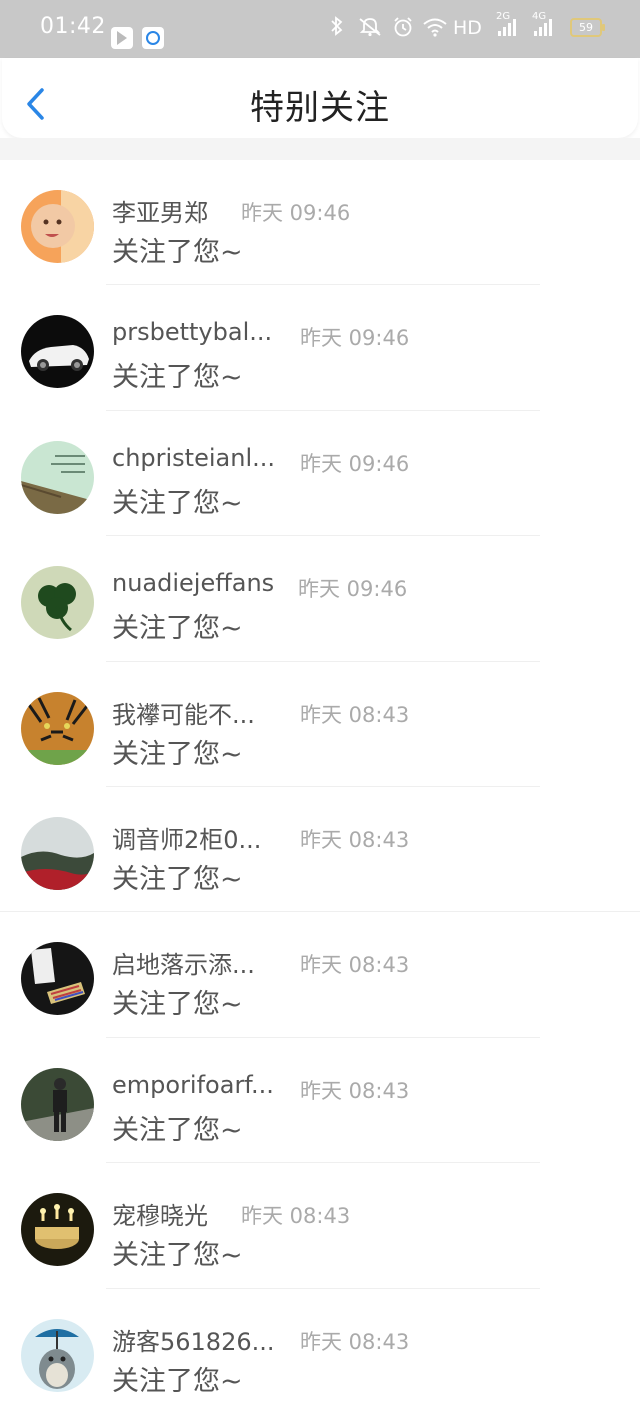 The height and width of the screenshot is (1414, 640). Describe the element at coordinates (320, 149) in the screenshot. I see `header-separator` at that location.